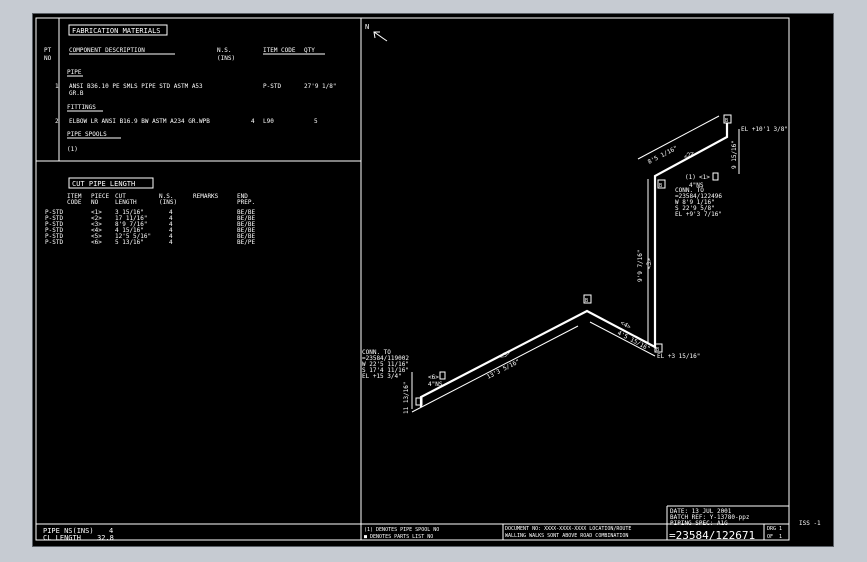 This screenshot has width=867, height=562. Describe the element at coordinates (771, 529) in the screenshot. I see `tb-drg: DRG` at that location.